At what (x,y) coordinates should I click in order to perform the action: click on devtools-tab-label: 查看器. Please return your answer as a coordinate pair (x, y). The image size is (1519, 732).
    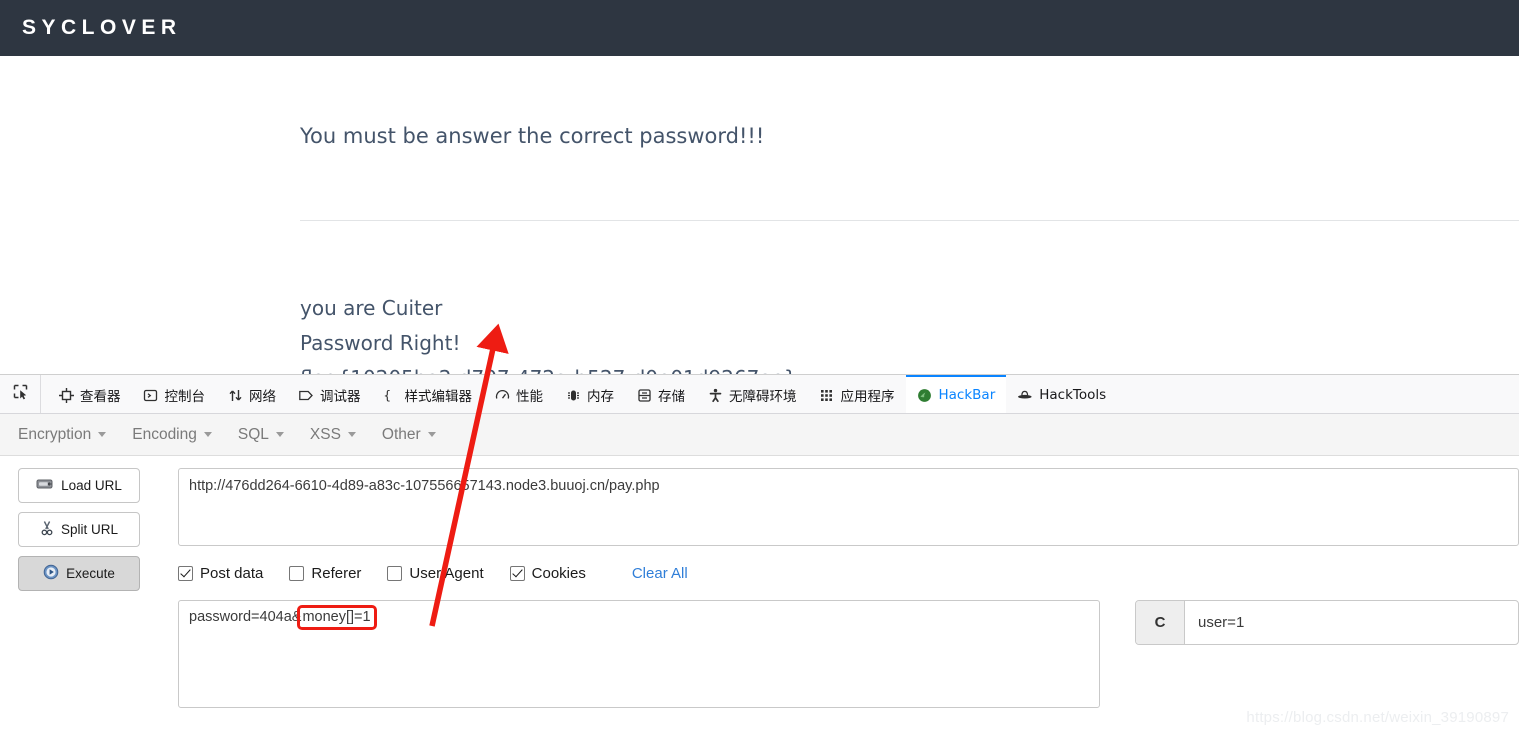
    Looking at the image, I should click on (100, 397).